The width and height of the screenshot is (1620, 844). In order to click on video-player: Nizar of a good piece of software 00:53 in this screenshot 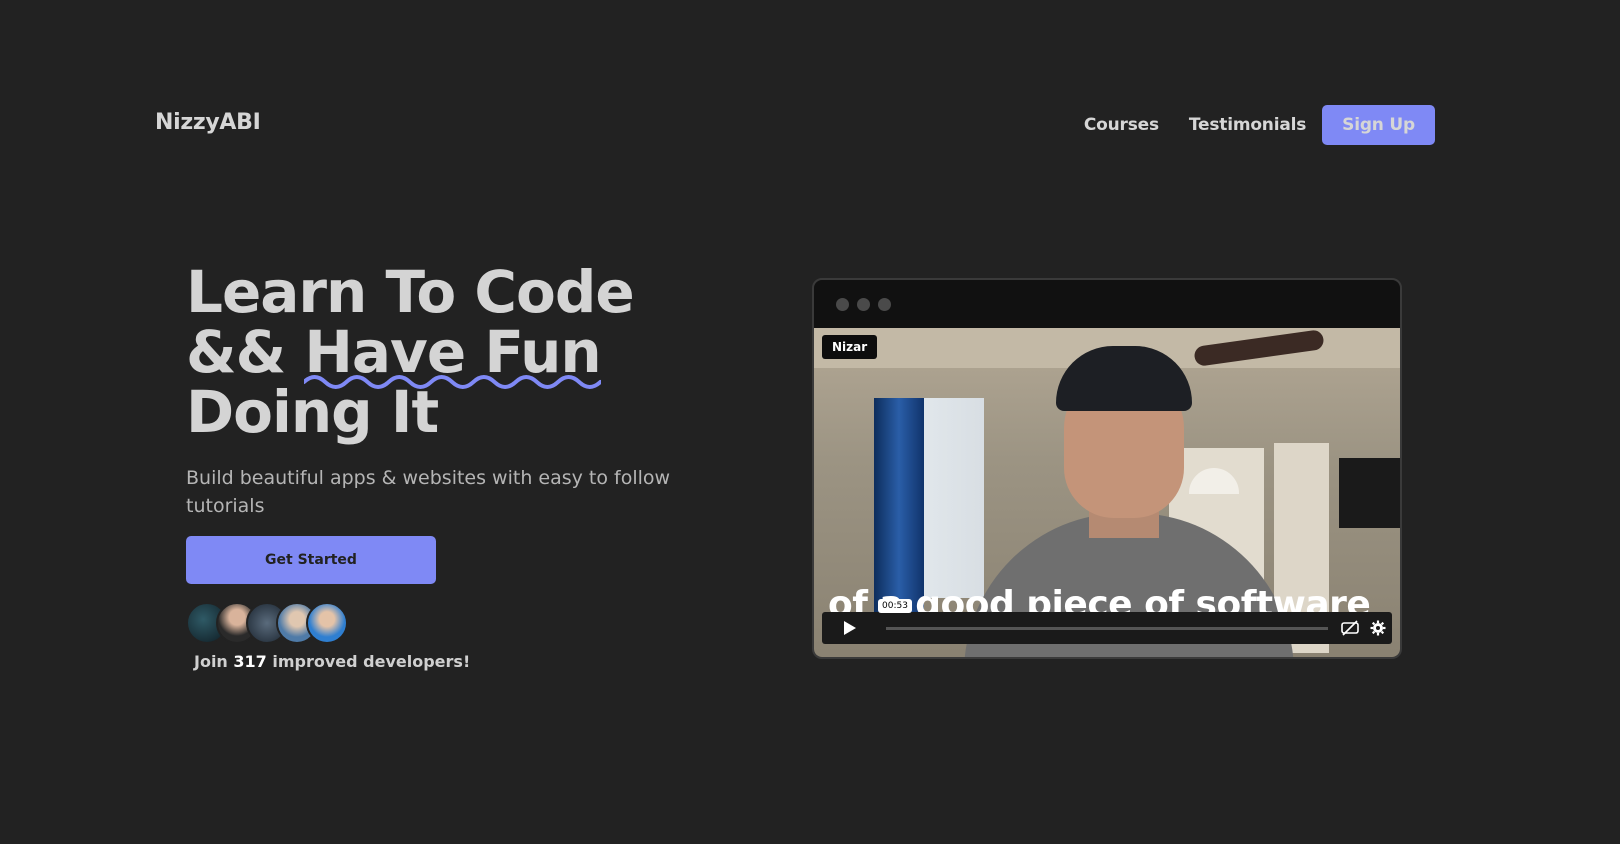, I will do `click(1107, 492)`.